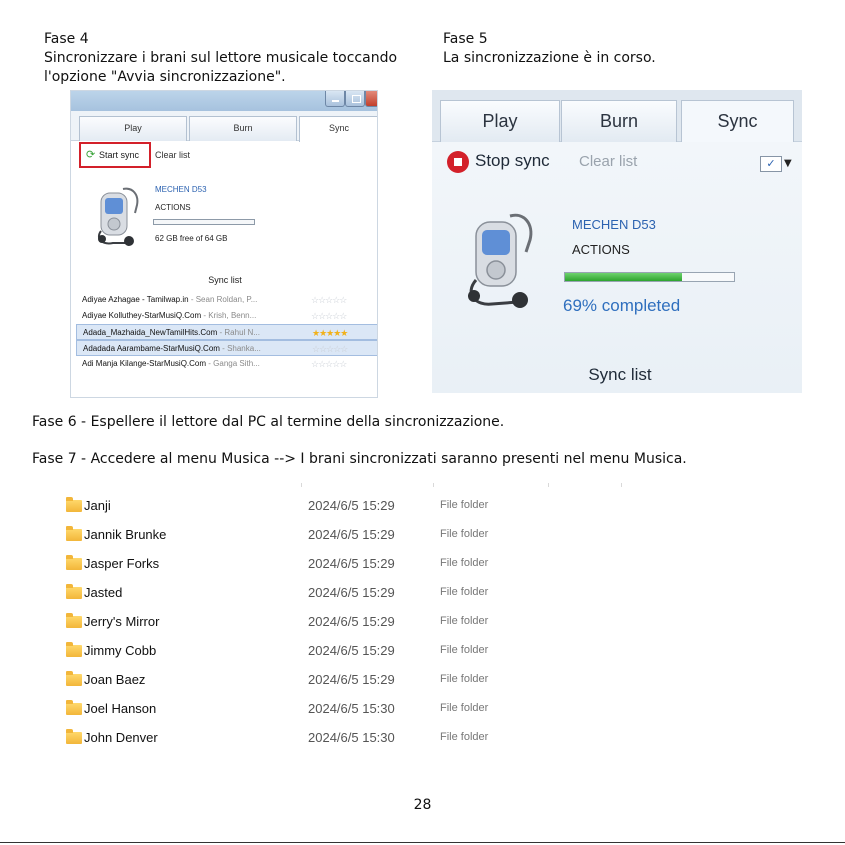  I want to click on folder-row: Jannik Brunke 2024/6/5 15:29 File folder, so click(326, 535).